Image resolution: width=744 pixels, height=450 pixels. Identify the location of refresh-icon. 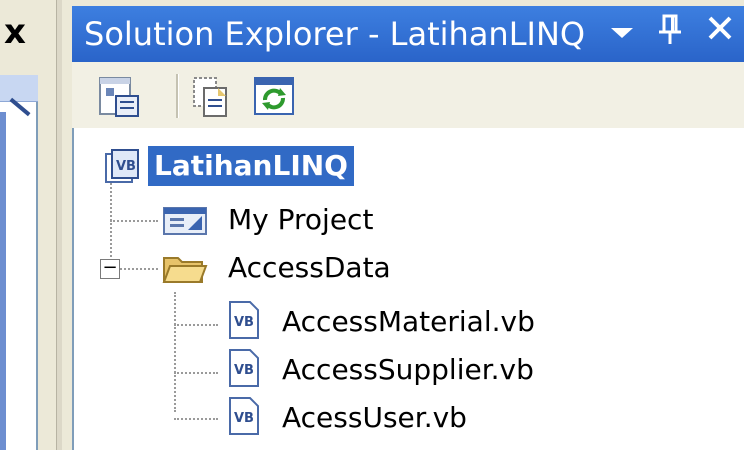
(274, 96).